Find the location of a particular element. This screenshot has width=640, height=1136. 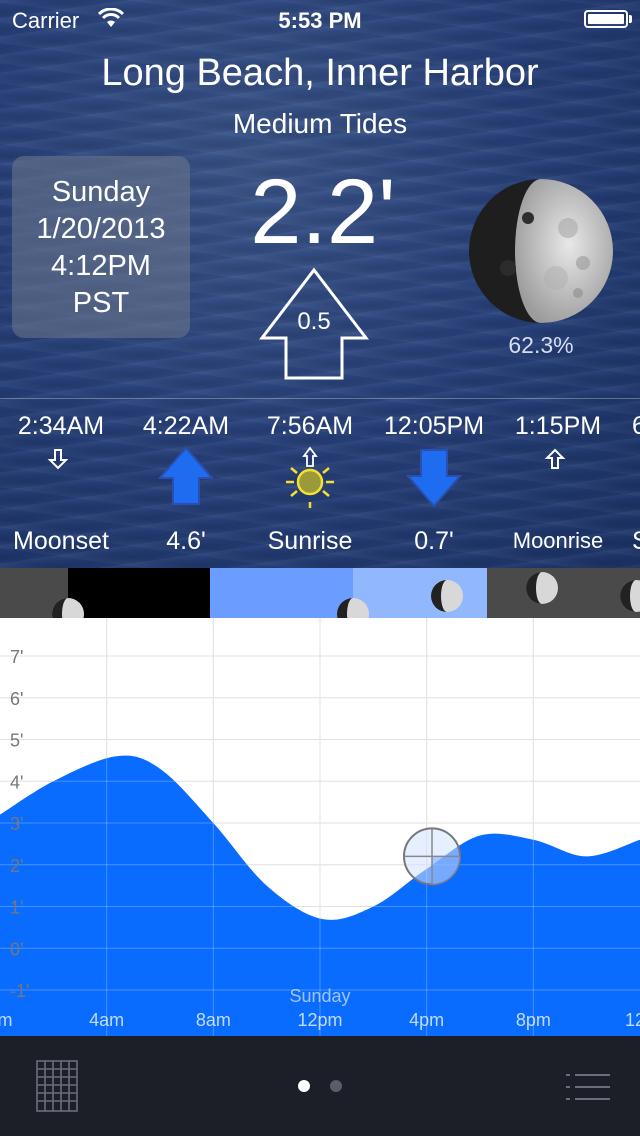

moonrise-icon is located at coordinates (558, 478).